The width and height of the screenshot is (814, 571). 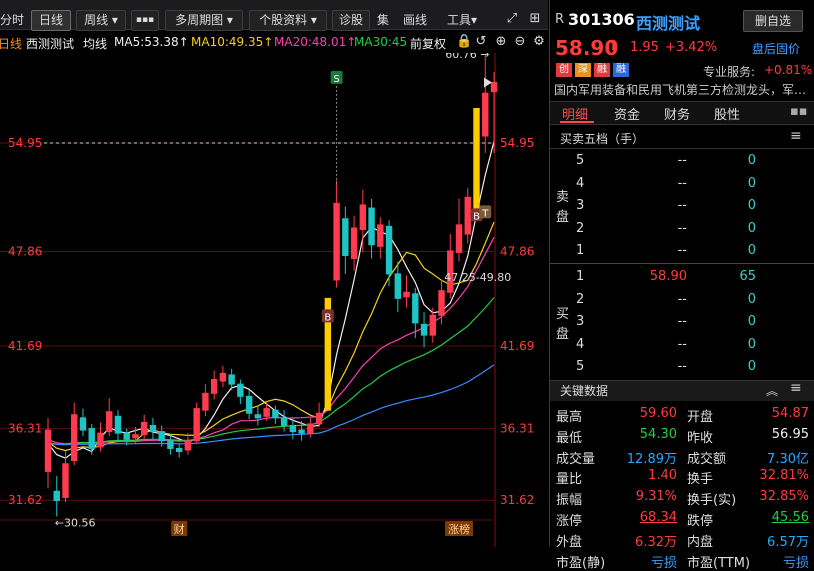 I want to click on keydata-value: 56.95, so click(x=790, y=434).